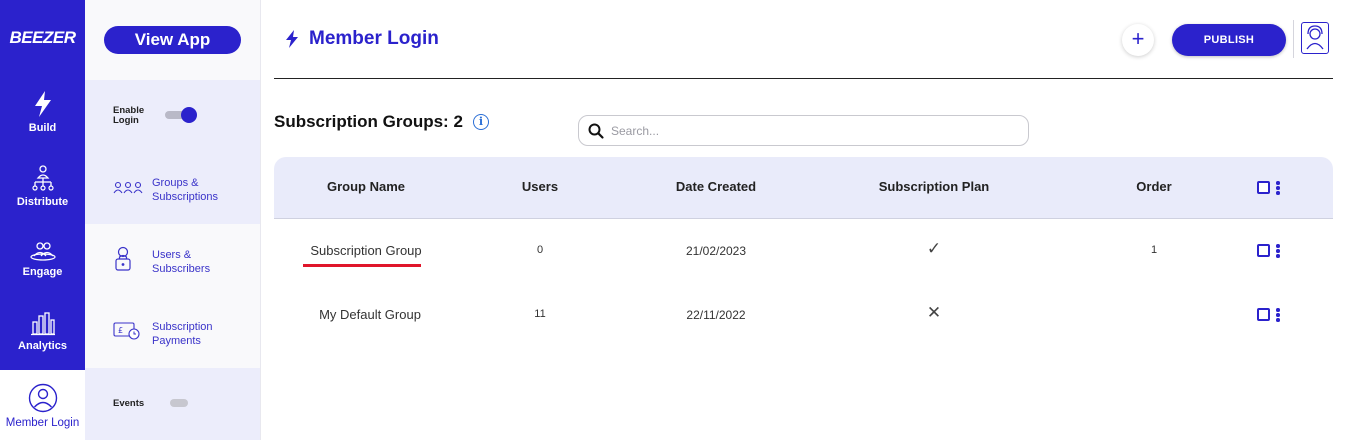  Describe the element at coordinates (189, 115) in the screenshot. I see `toggle-knob` at that location.